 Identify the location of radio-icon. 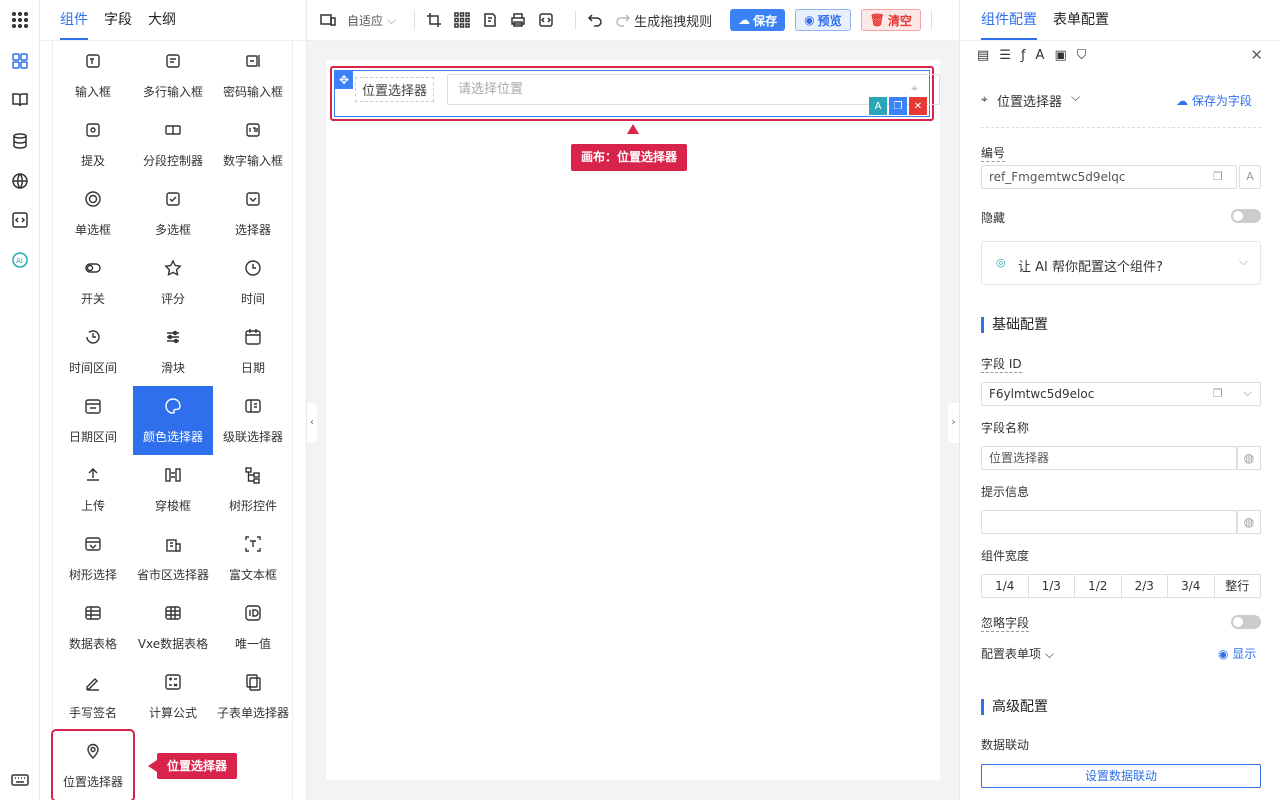
(93, 199).